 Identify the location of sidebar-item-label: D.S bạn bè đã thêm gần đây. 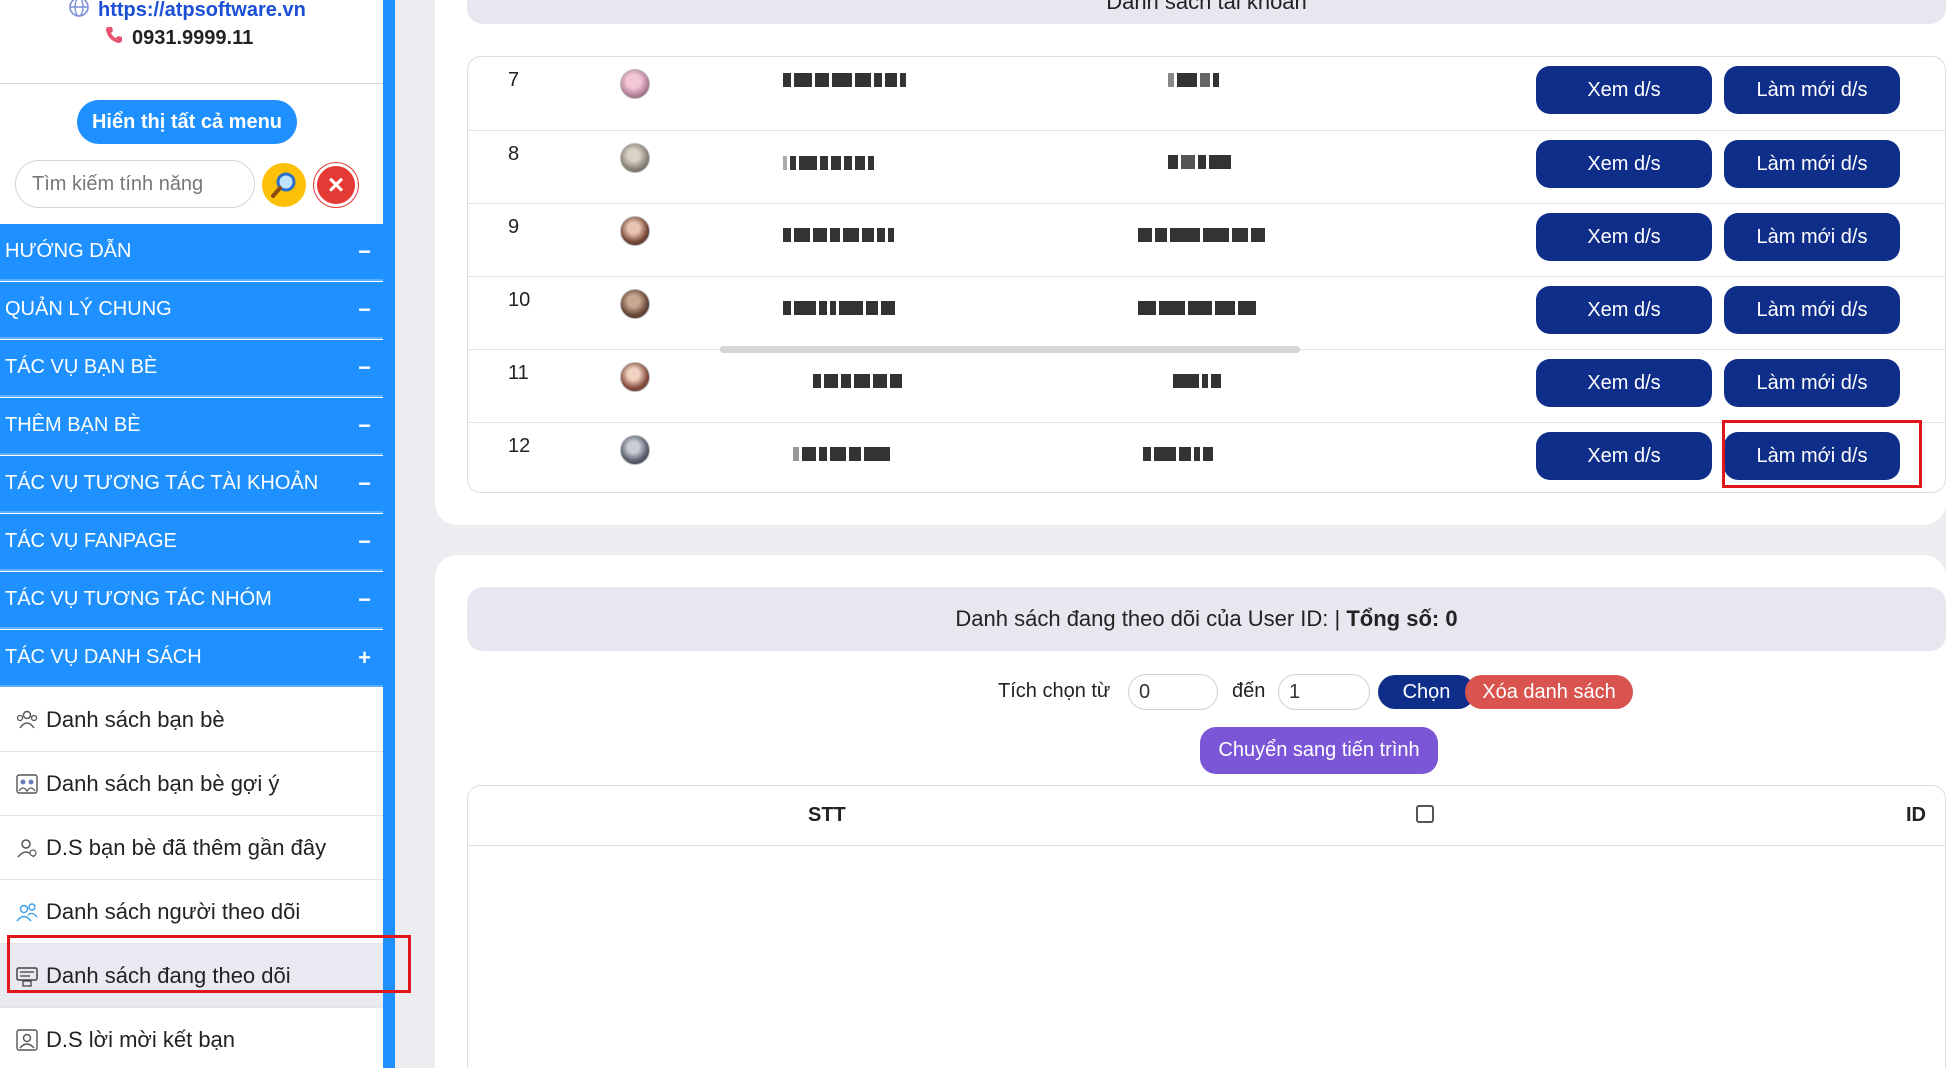
(186, 847).